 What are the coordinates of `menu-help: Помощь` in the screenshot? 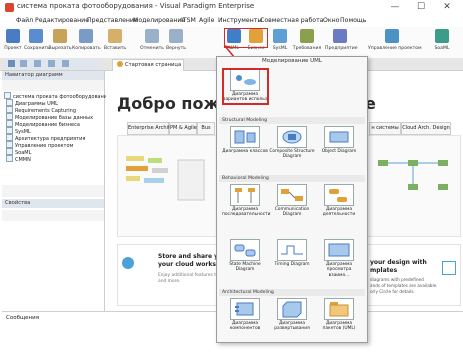 It's located at (353, 20).